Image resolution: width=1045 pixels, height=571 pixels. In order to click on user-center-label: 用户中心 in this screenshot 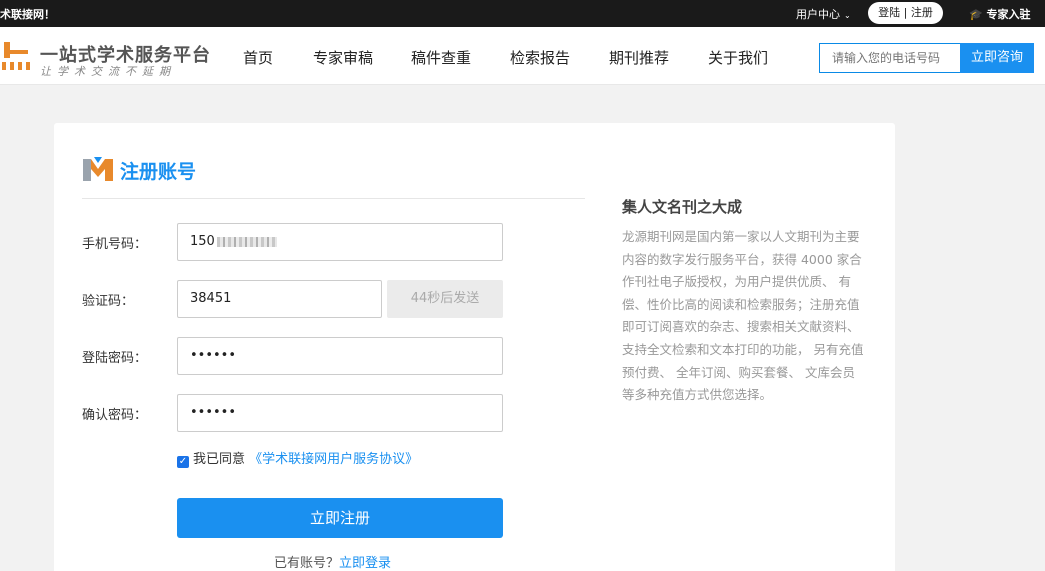, I will do `click(818, 14)`.